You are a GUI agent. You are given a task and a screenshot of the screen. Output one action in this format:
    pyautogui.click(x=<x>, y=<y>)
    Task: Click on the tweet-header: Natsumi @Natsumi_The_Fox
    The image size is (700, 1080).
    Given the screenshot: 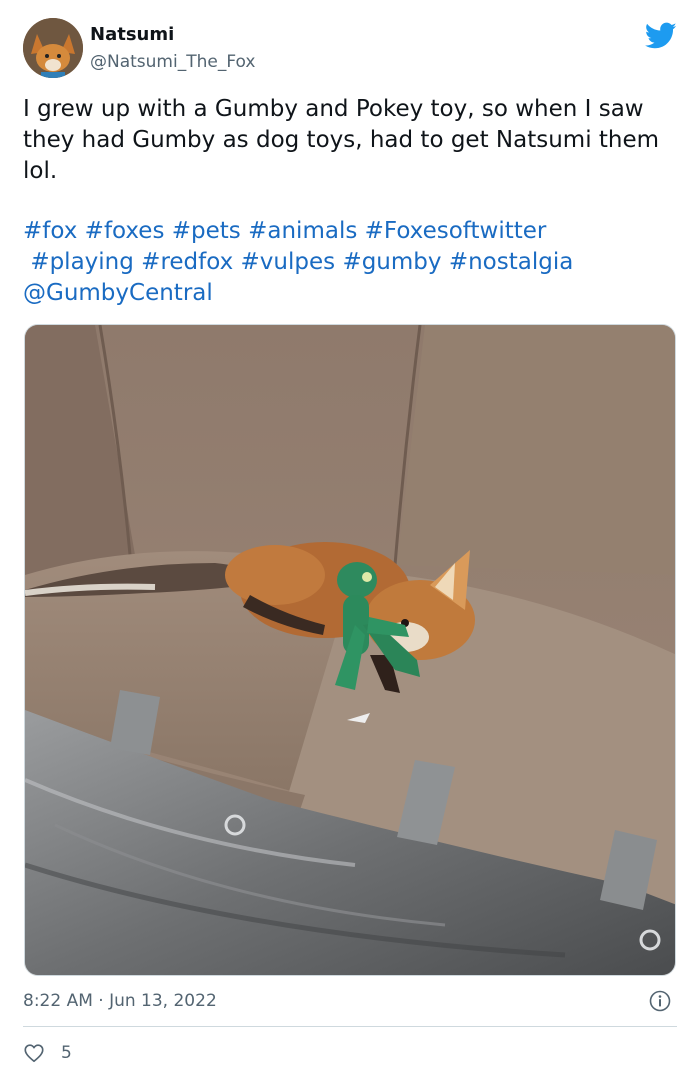 What is the action you would take?
    pyautogui.click(x=350, y=49)
    